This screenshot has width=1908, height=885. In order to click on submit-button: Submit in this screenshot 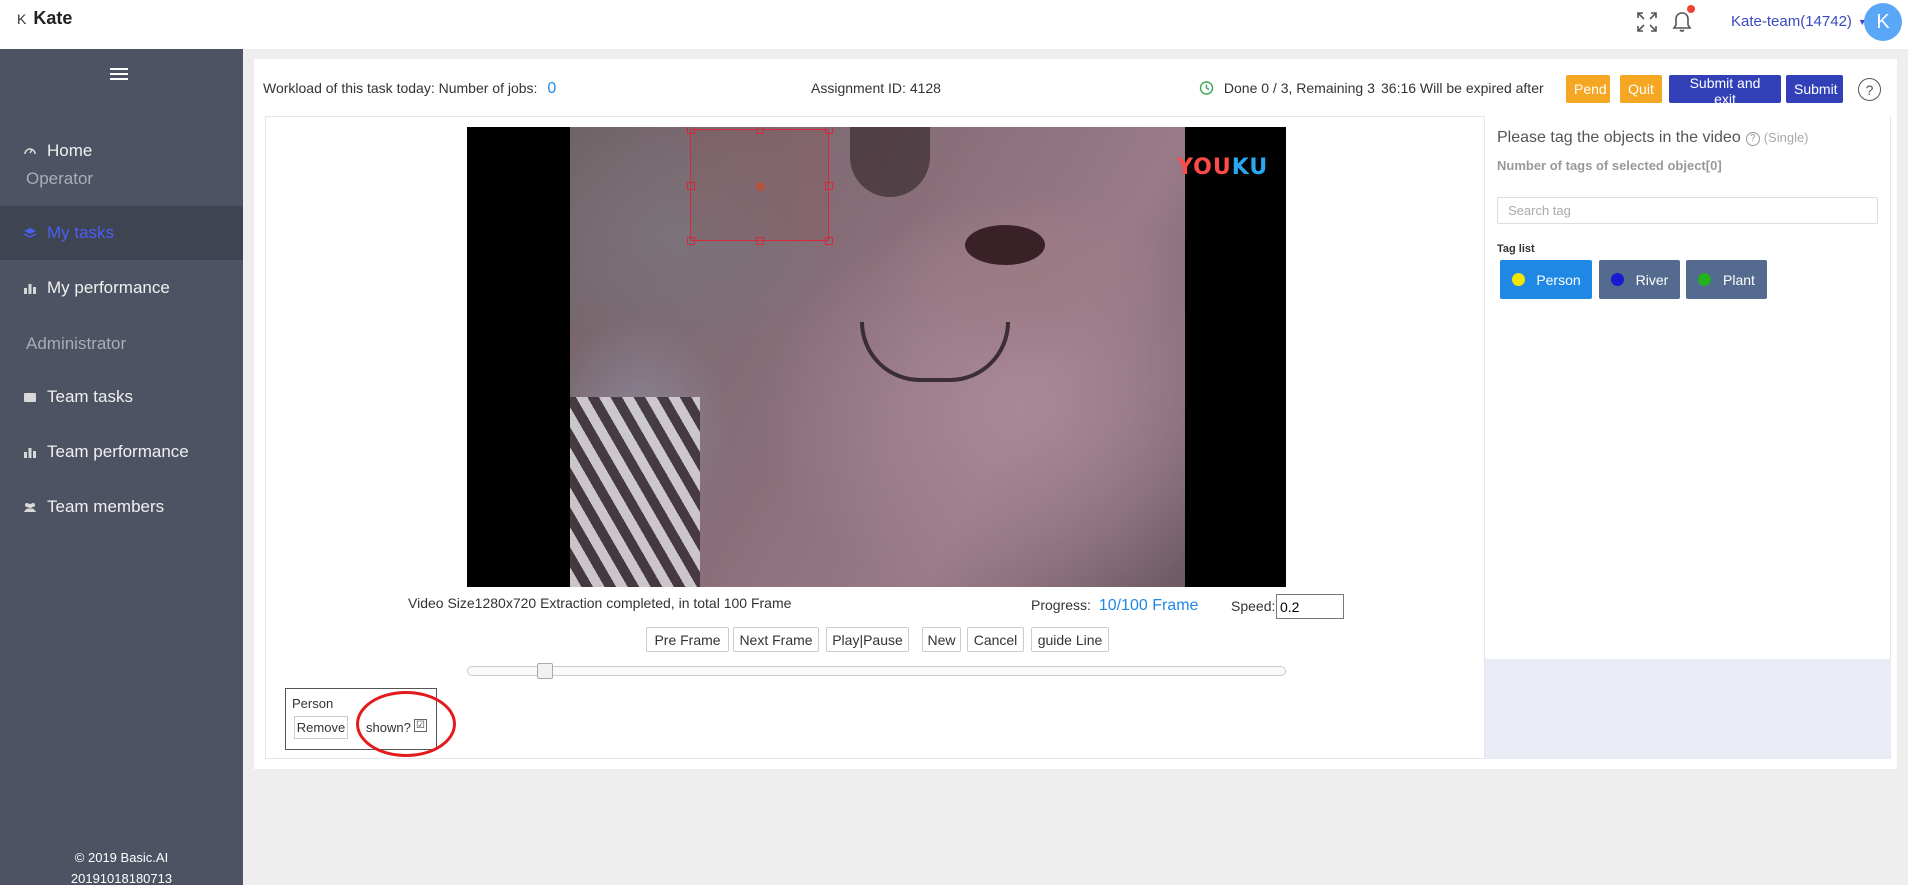, I will do `click(1814, 89)`.